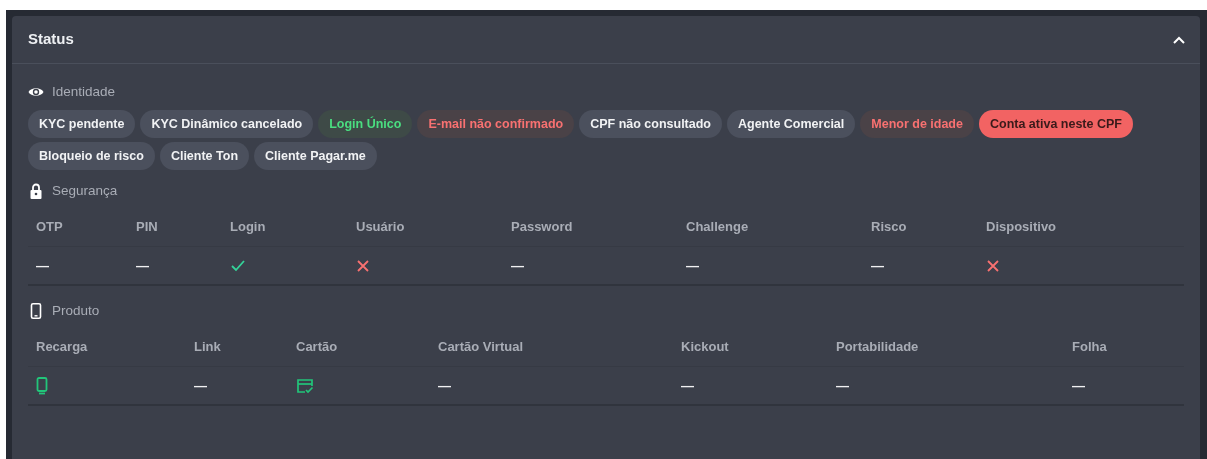 The image size is (1207, 459). What do you see at coordinates (705, 347) in the screenshot?
I see `column-header: Kickout` at bounding box center [705, 347].